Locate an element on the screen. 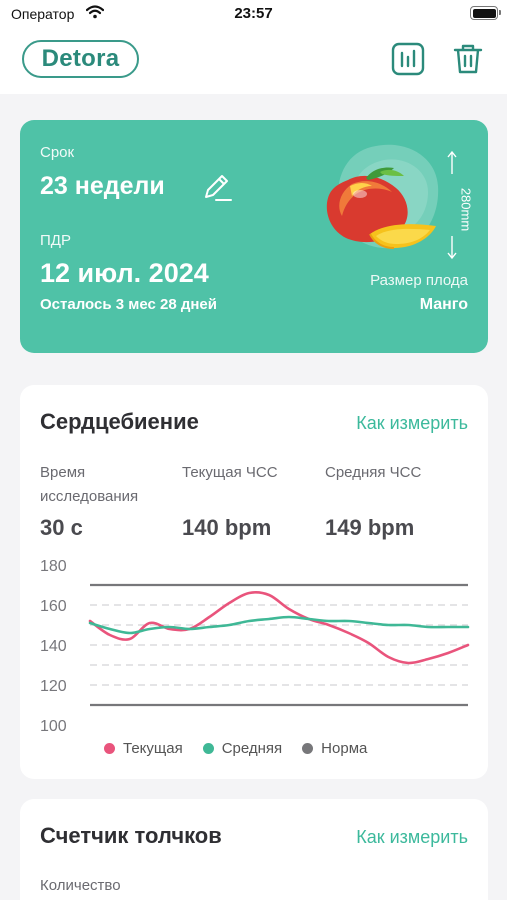 The width and height of the screenshot is (507, 900). term-label: Срок is located at coordinates (57, 152).